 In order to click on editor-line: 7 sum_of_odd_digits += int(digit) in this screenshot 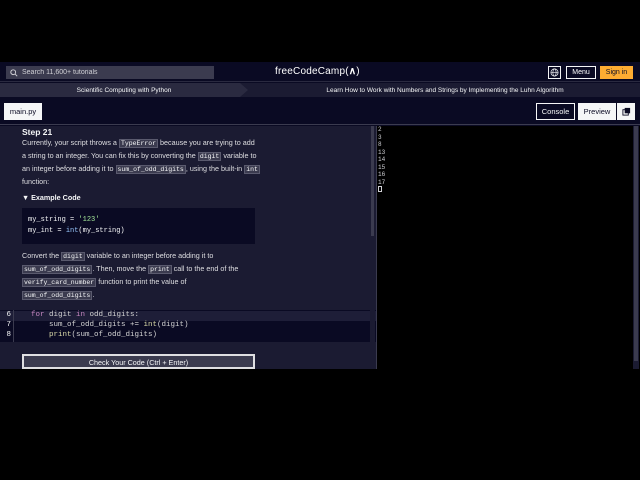, I will do `click(188, 326)`.